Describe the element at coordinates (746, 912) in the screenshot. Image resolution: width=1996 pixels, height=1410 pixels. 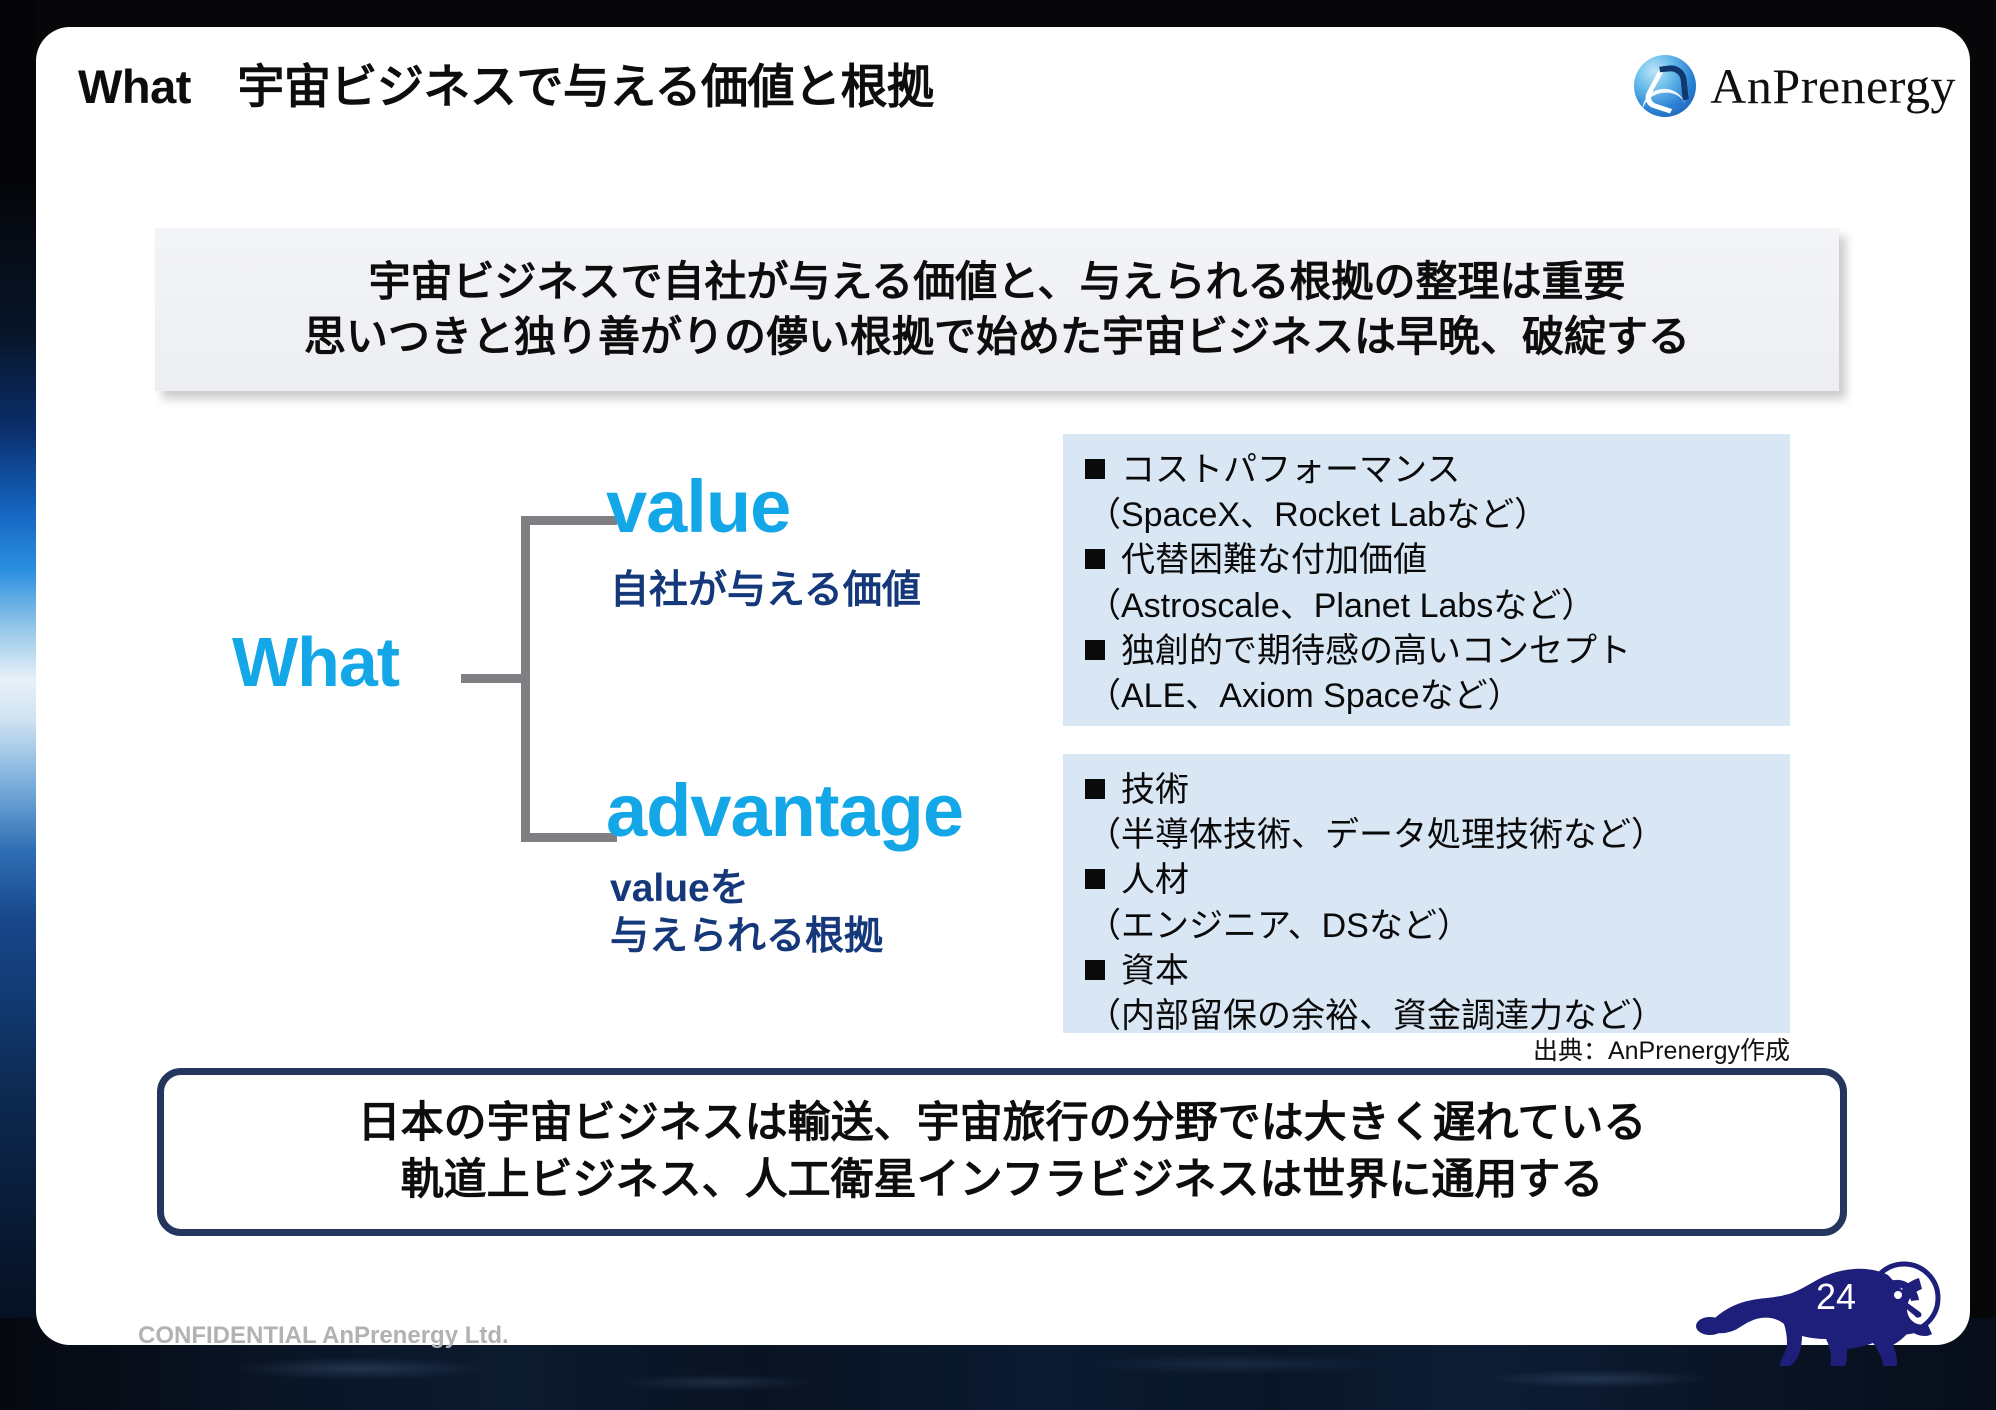
I see `branch-sublabel-advantage: valueを 与えられる根拠` at that location.